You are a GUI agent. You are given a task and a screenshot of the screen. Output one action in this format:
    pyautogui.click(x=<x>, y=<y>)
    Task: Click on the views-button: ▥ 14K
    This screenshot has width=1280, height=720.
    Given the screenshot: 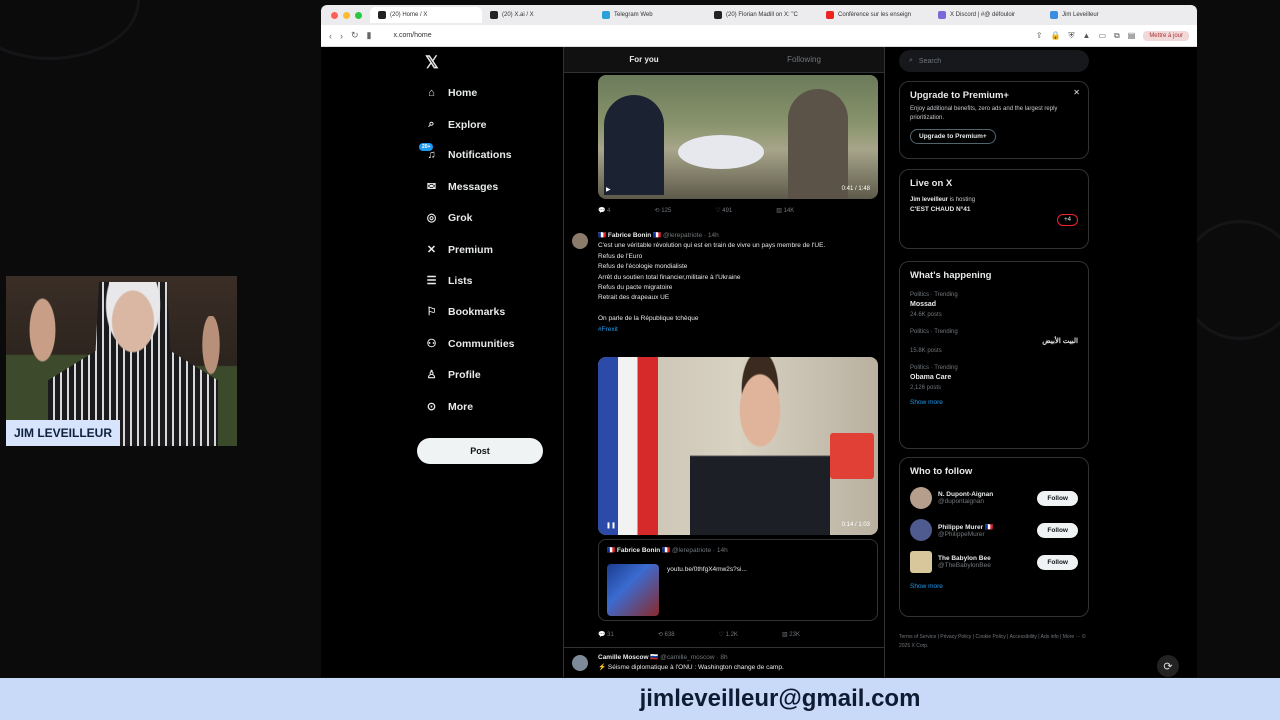 What is the action you would take?
    pyautogui.click(x=785, y=210)
    